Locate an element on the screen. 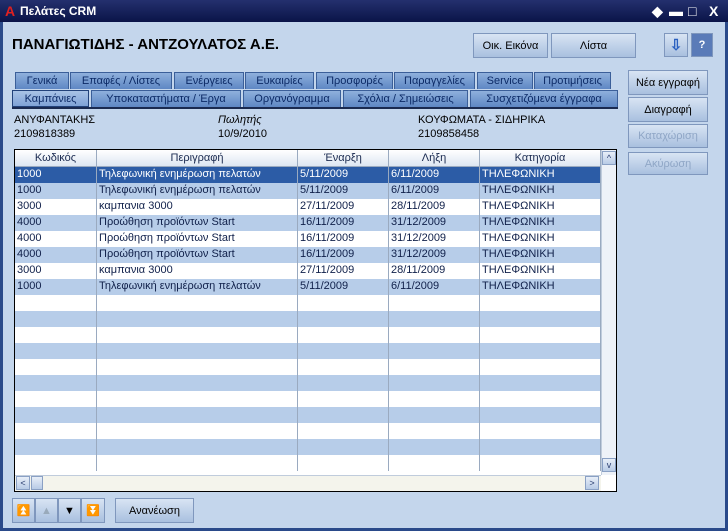 Image resolution: width=728 pixels, height=531 pixels. tab-2-tabs_row1: Επαφές / Λίστες is located at coordinates (121, 80).